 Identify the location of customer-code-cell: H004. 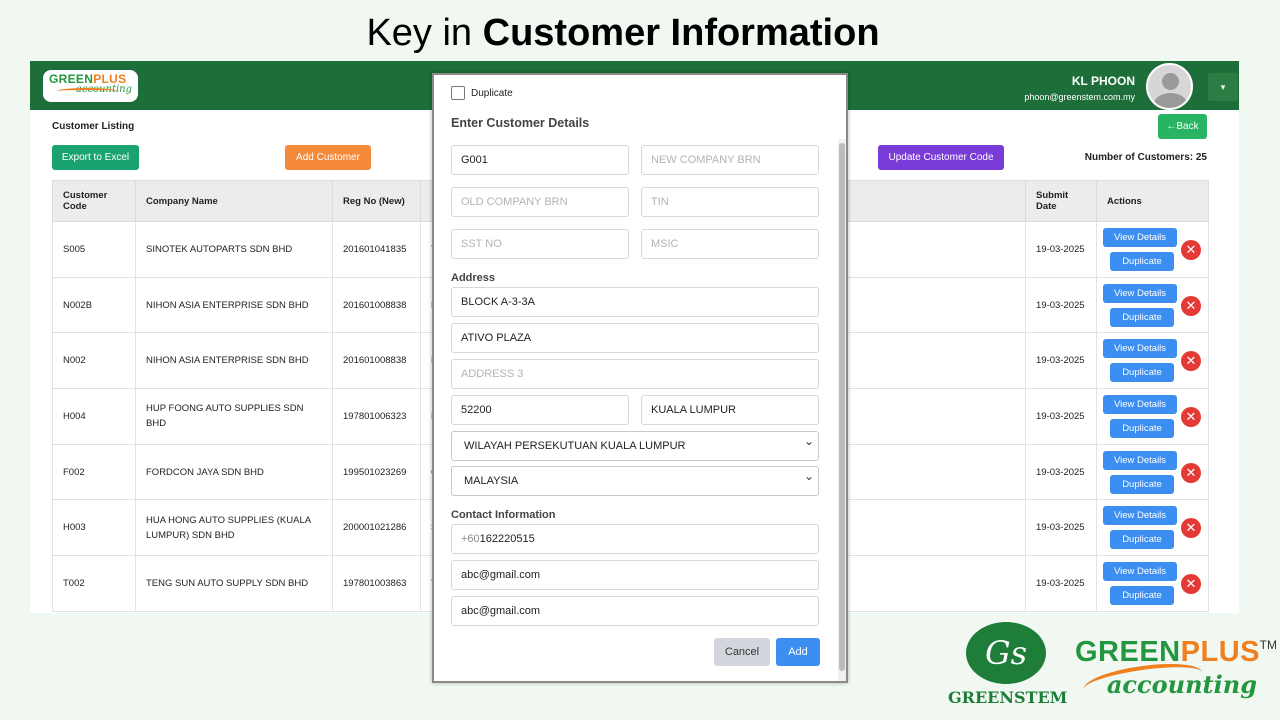
(94, 416).